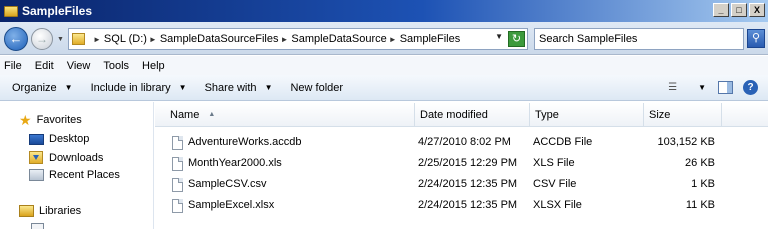 The image size is (768, 240). What do you see at coordinates (384, 11) in the screenshot?
I see `title-bar: SampleFiles _ □ X` at bounding box center [384, 11].